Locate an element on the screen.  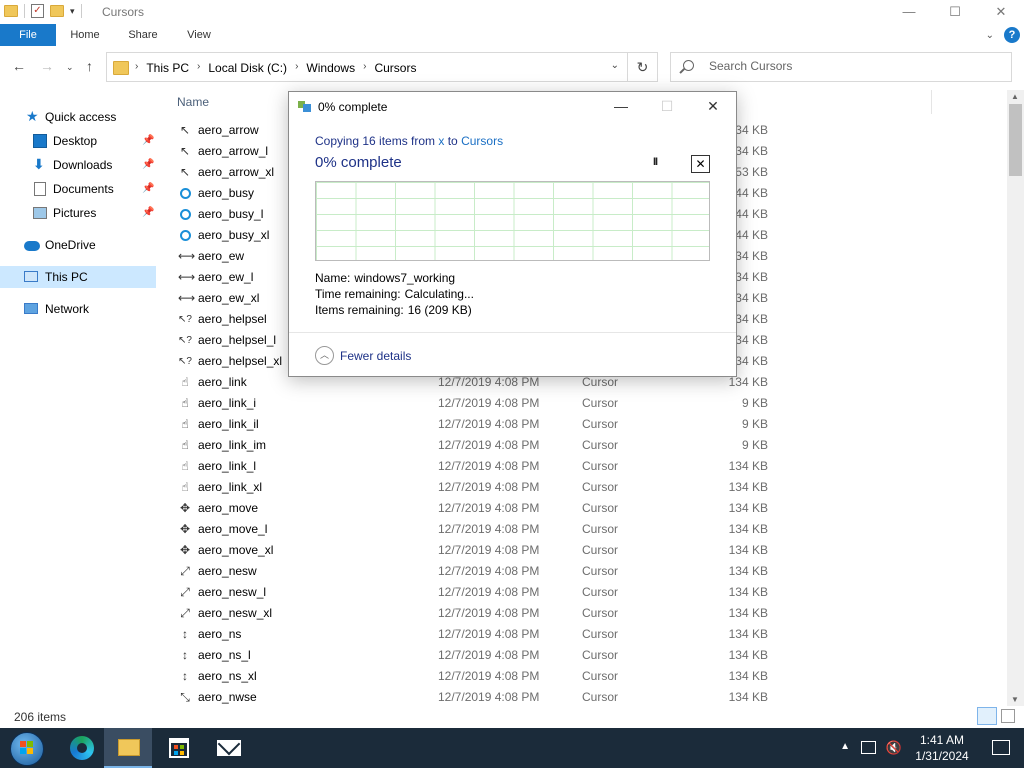
table-row: ☝ aero_link_i 12/7/2019 4:08 PM Cursor 9 KB is located at coordinates (466, 403).